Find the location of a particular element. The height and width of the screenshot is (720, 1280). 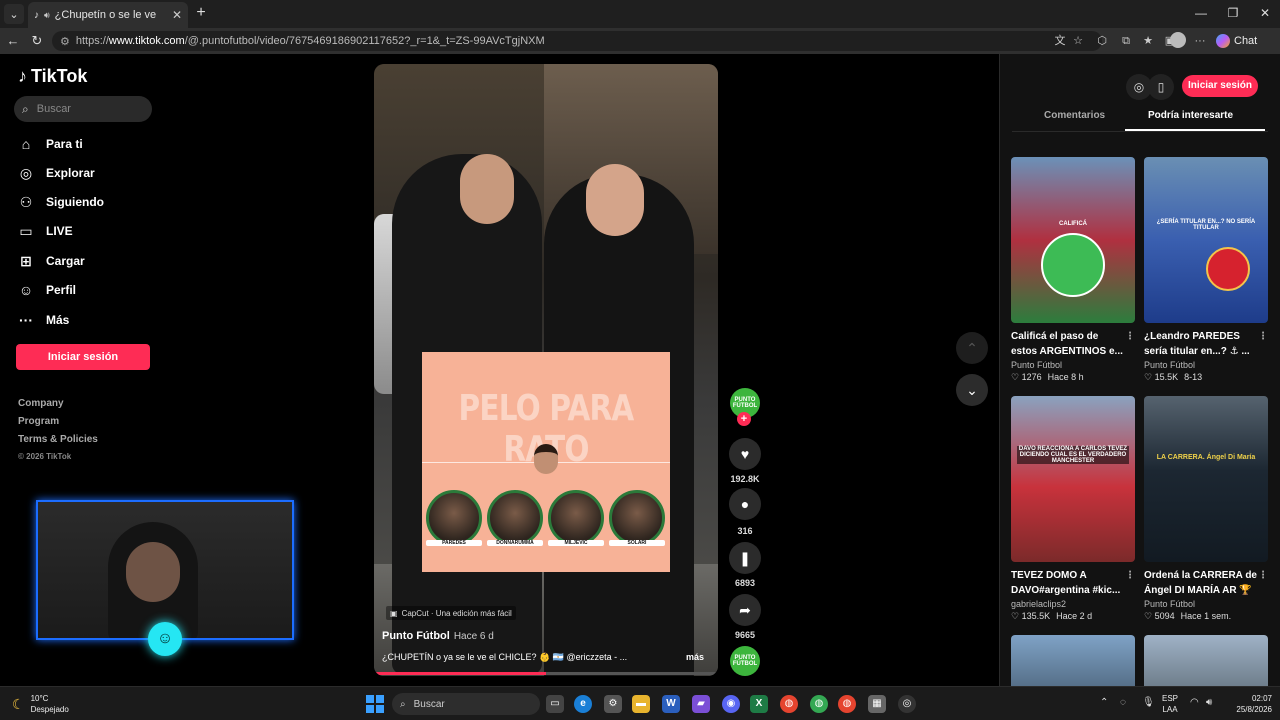

card-thumbnail: LA CARRERA. Ángel Di María is located at coordinates (1206, 479).